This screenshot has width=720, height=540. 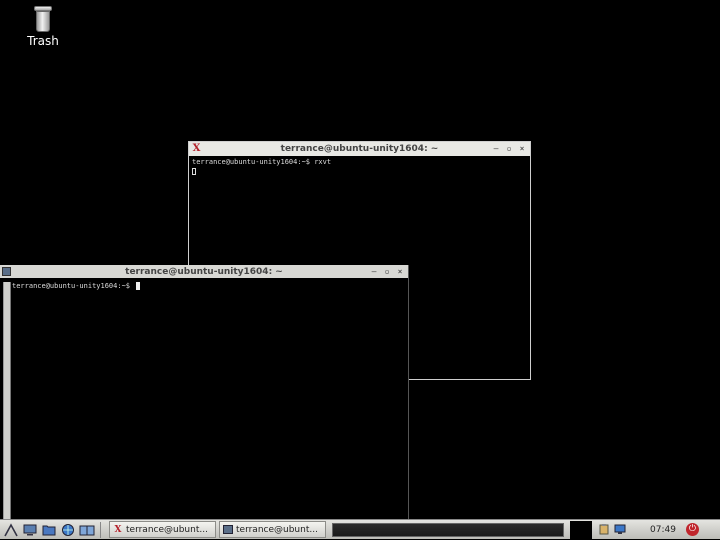 What do you see at coordinates (196, 148) in the screenshot?
I see `rxvt-app-icon: X` at bounding box center [196, 148].